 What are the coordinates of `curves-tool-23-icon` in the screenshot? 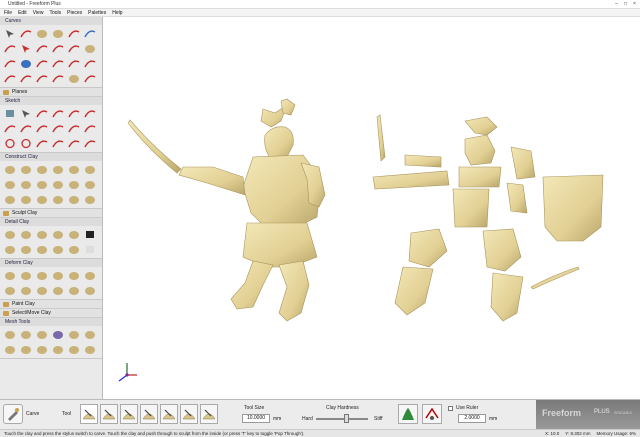 It's located at (74, 78).